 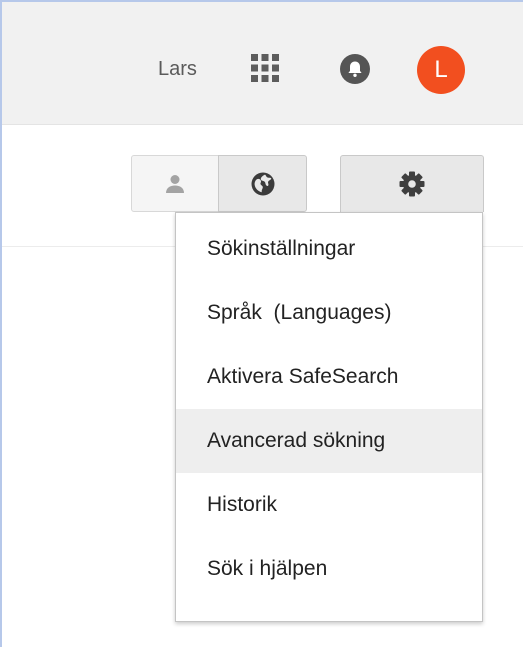 I want to click on notifications-bell-icon, so click(x=355, y=69).